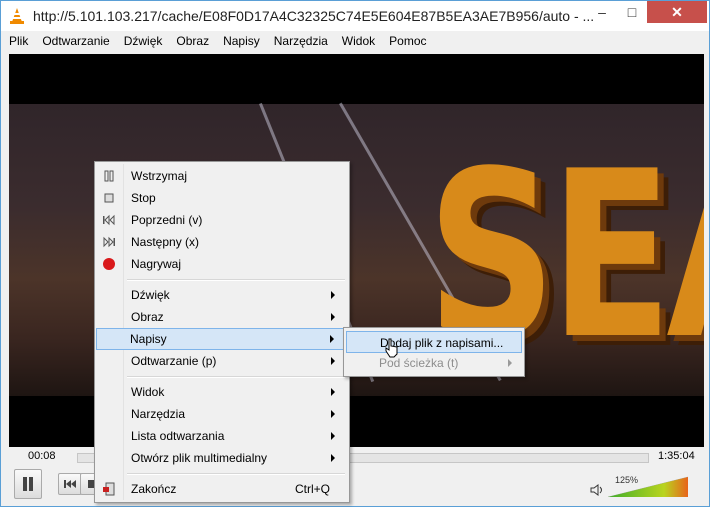 The image size is (710, 507). What do you see at coordinates (167, 220) in the screenshot?
I see `menu-item-label: Poprzedni (v)` at bounding box center [167, 220].